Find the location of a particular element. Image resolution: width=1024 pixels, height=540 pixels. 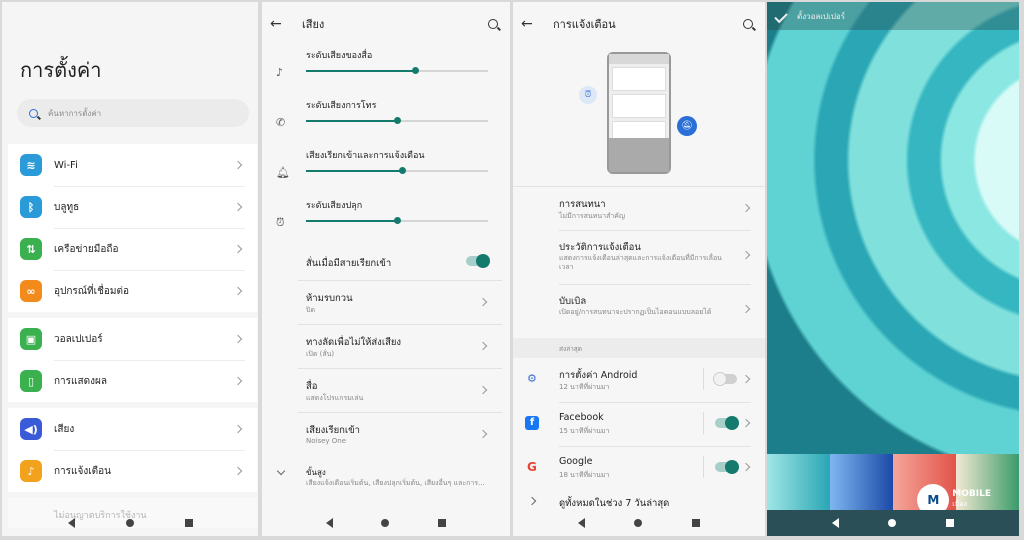

section-header: ส่งล่าสุด is located at coordinates (639, 348).